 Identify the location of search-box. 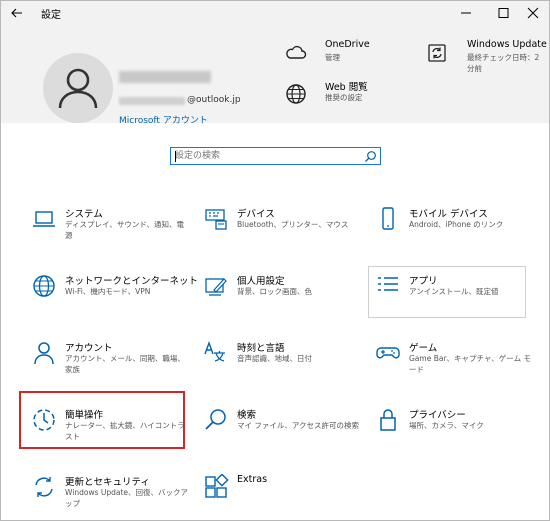
(275, 156).